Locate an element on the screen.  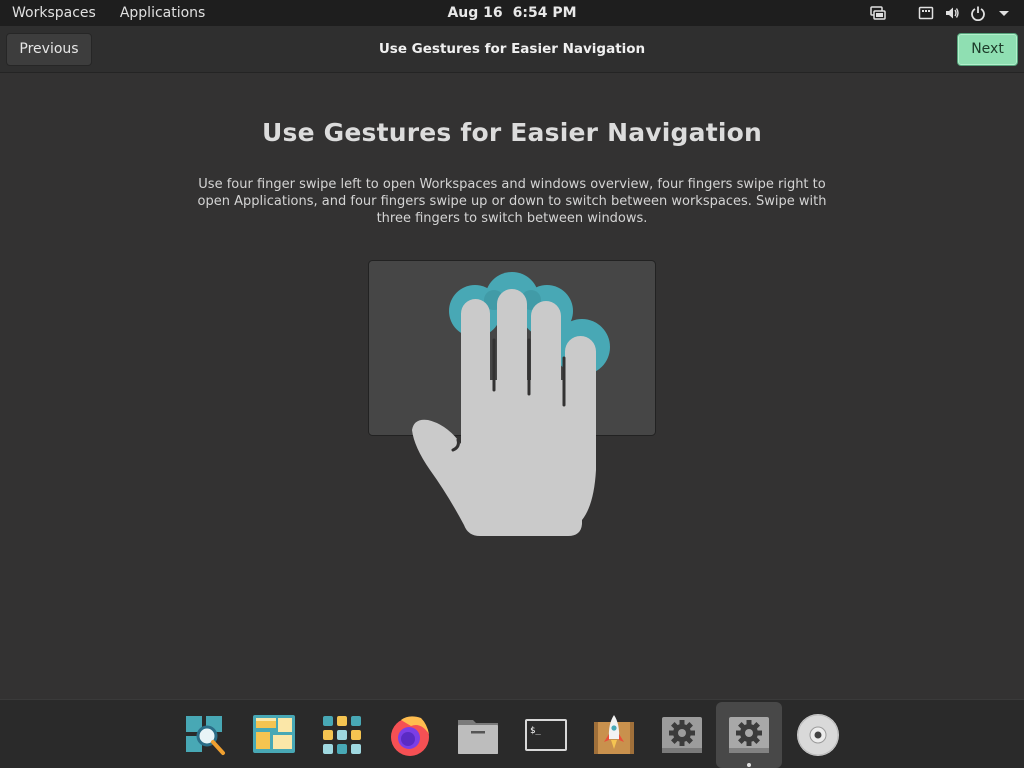
dock-item-settings is located at coordinates (682, 735).